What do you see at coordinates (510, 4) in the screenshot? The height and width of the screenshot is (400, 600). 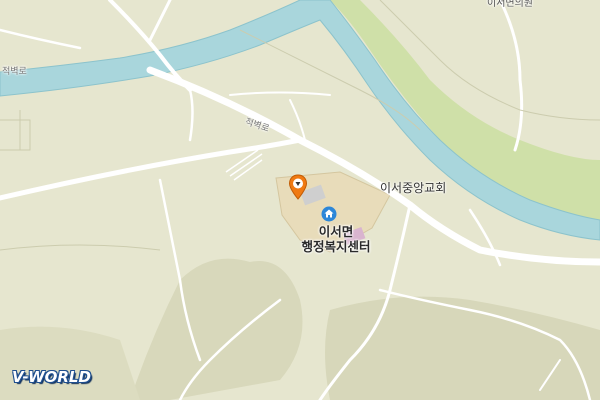 I see `top-right-label: 이서면의원` at bounding box center [510, 4].